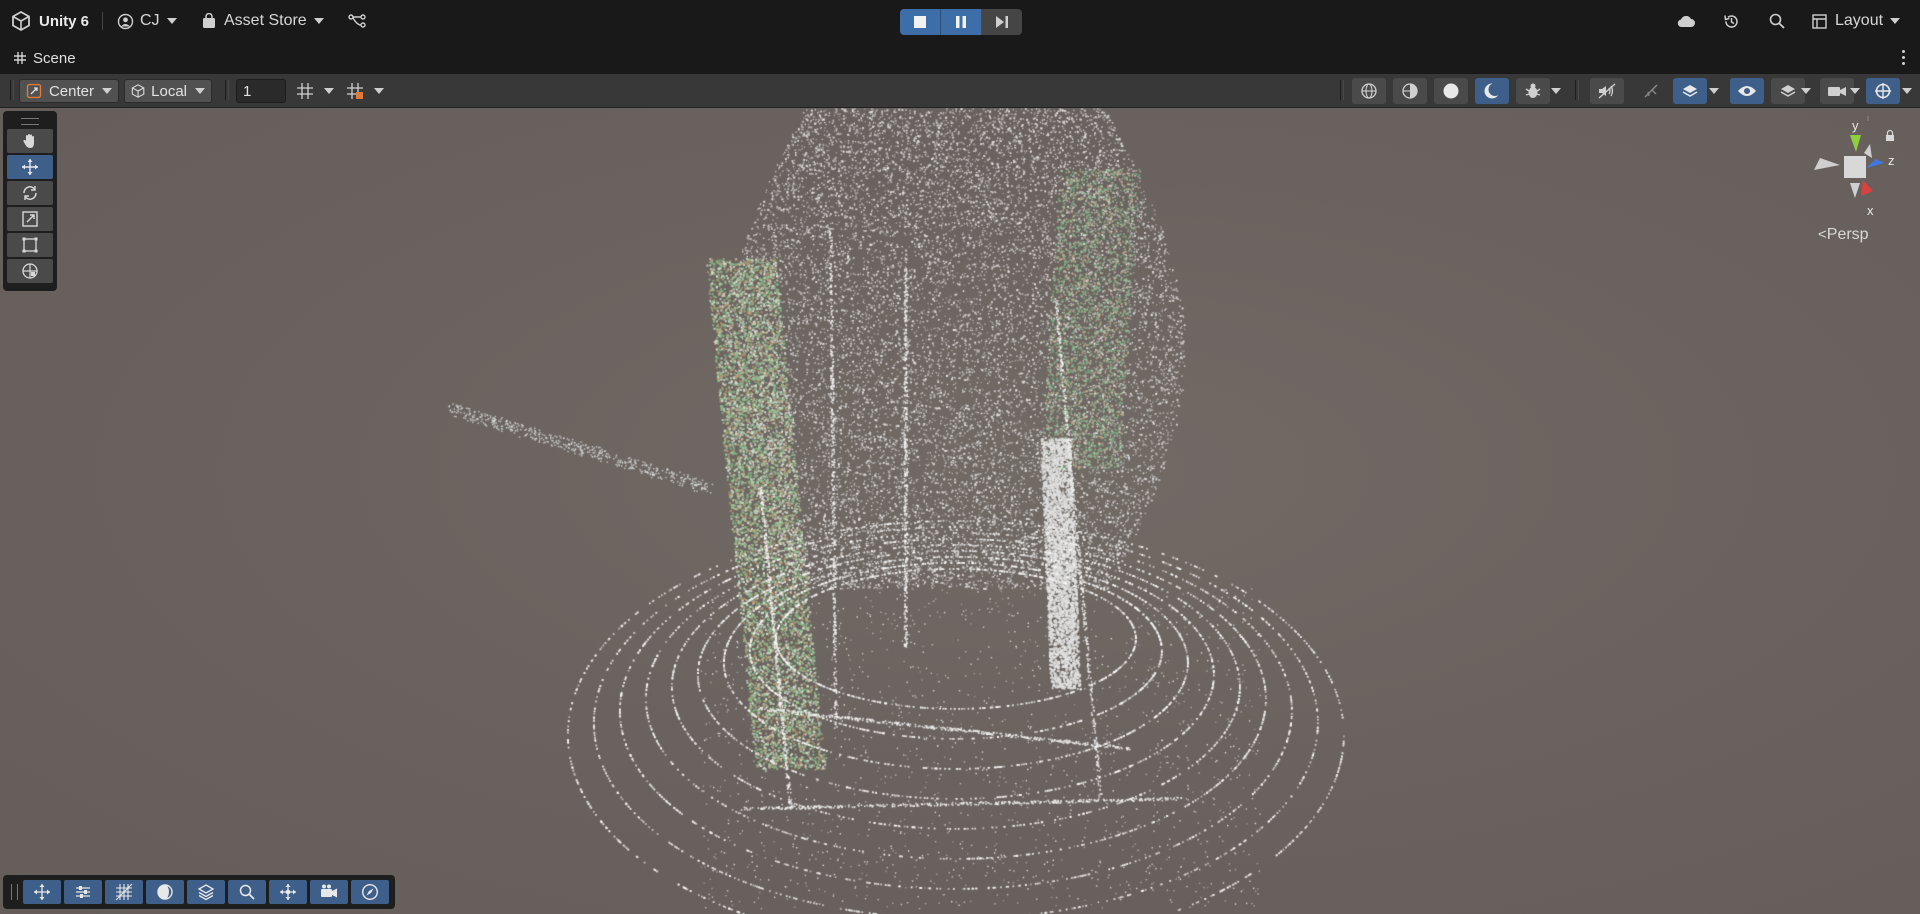 The image size is (1920, 914). Describe the element at coordinates (1875, 163) in the screenshot. I see `gizmo-z-axis` at that location.